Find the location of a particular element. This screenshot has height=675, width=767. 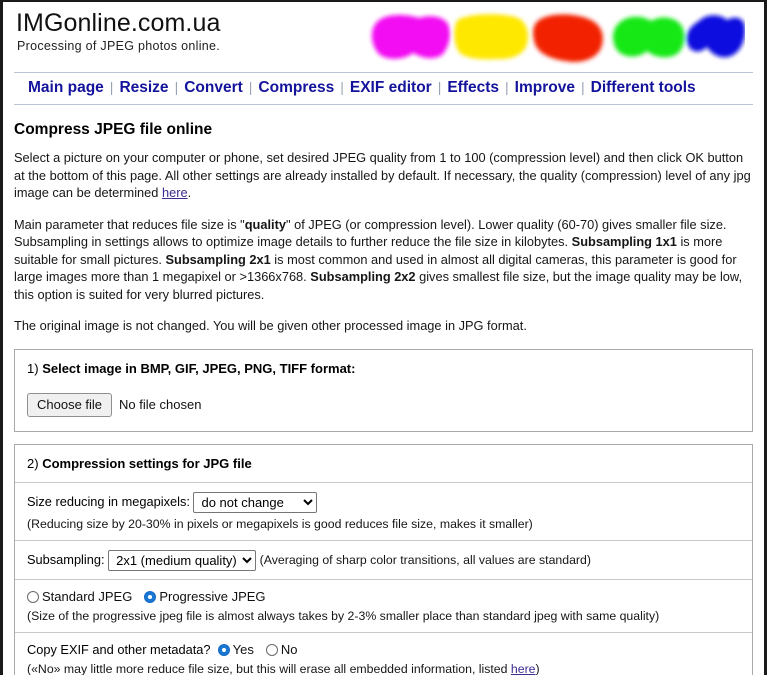

nav-item-convert: Convert is located at coordinates (213, 87).